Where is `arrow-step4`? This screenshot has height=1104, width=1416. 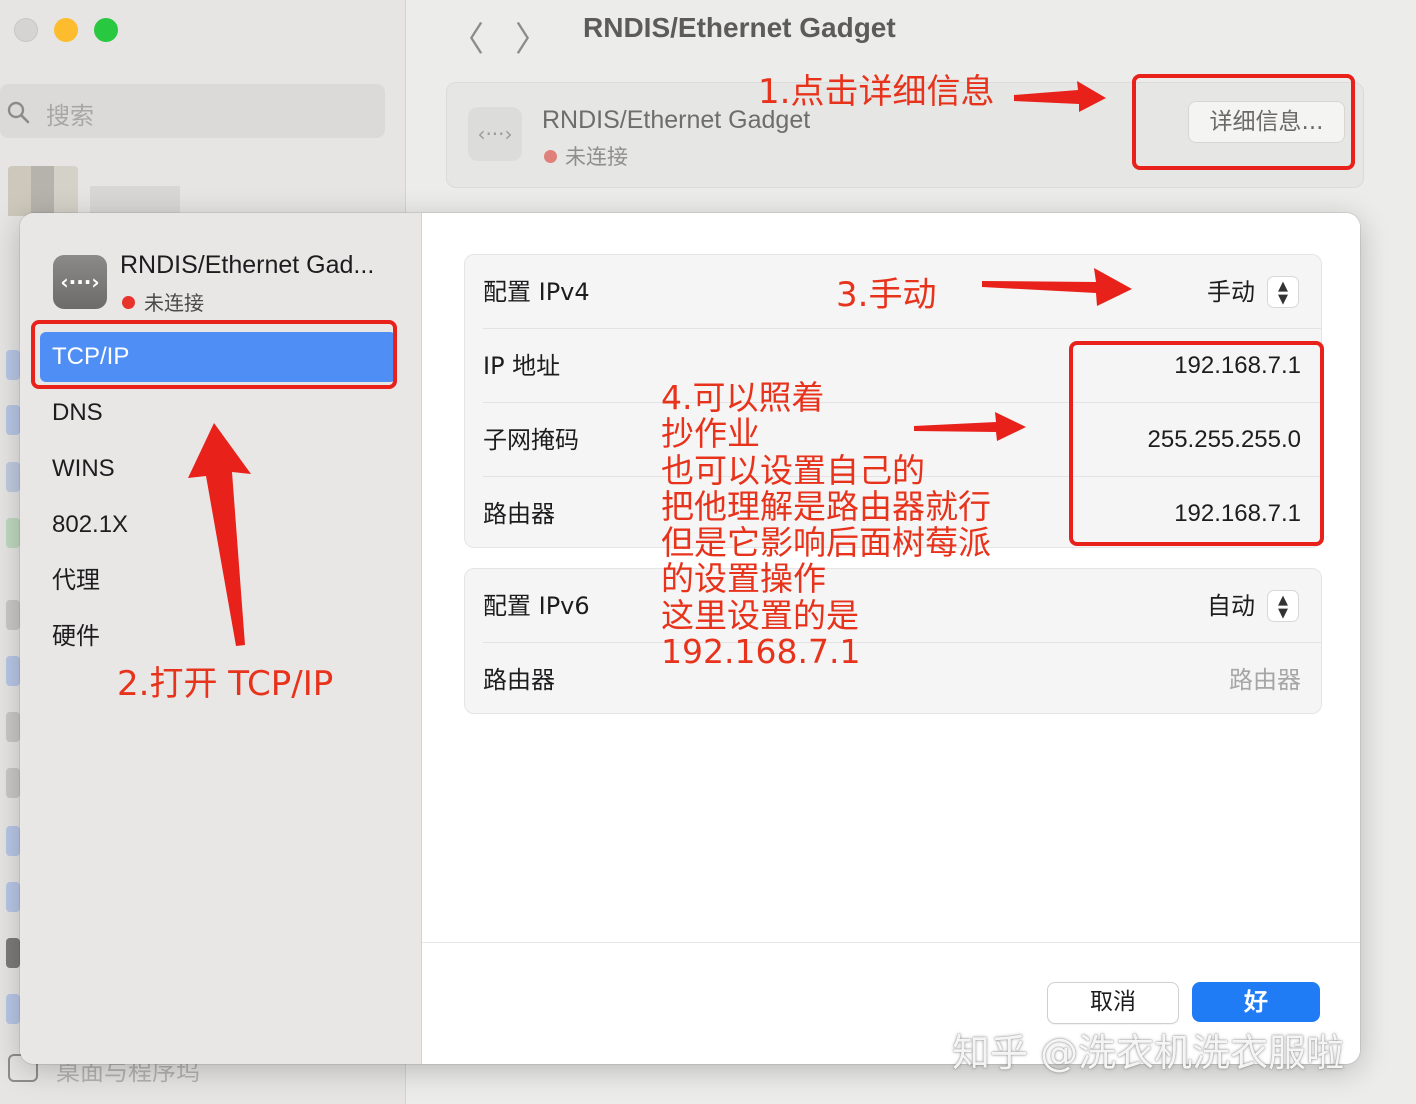
arrow-step4 is located at coordinates (970, 426).